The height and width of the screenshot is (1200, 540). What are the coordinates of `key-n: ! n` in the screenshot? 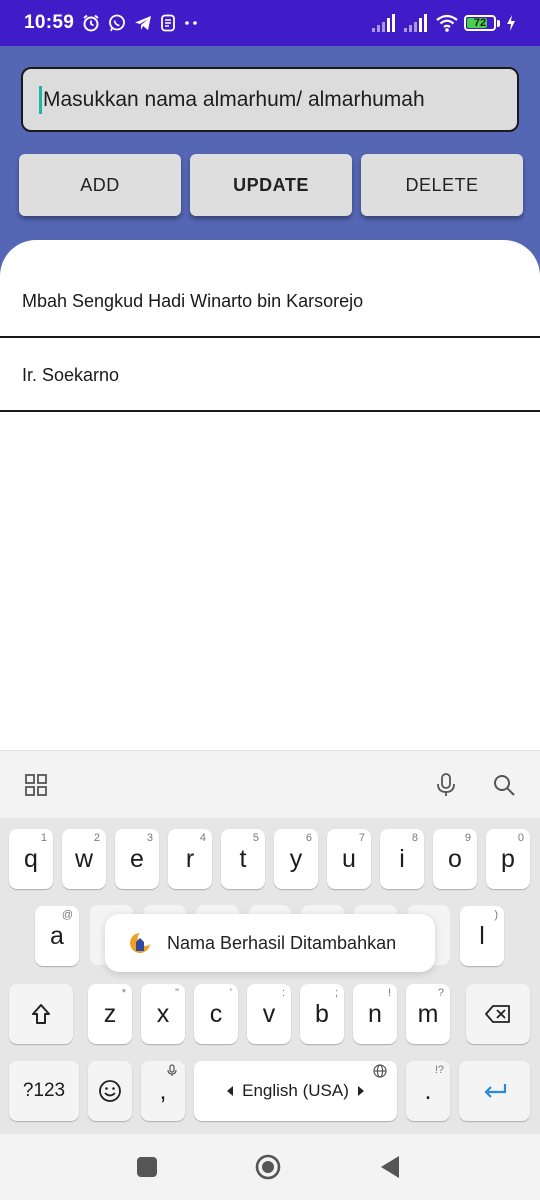 It's located at (375, 1014).